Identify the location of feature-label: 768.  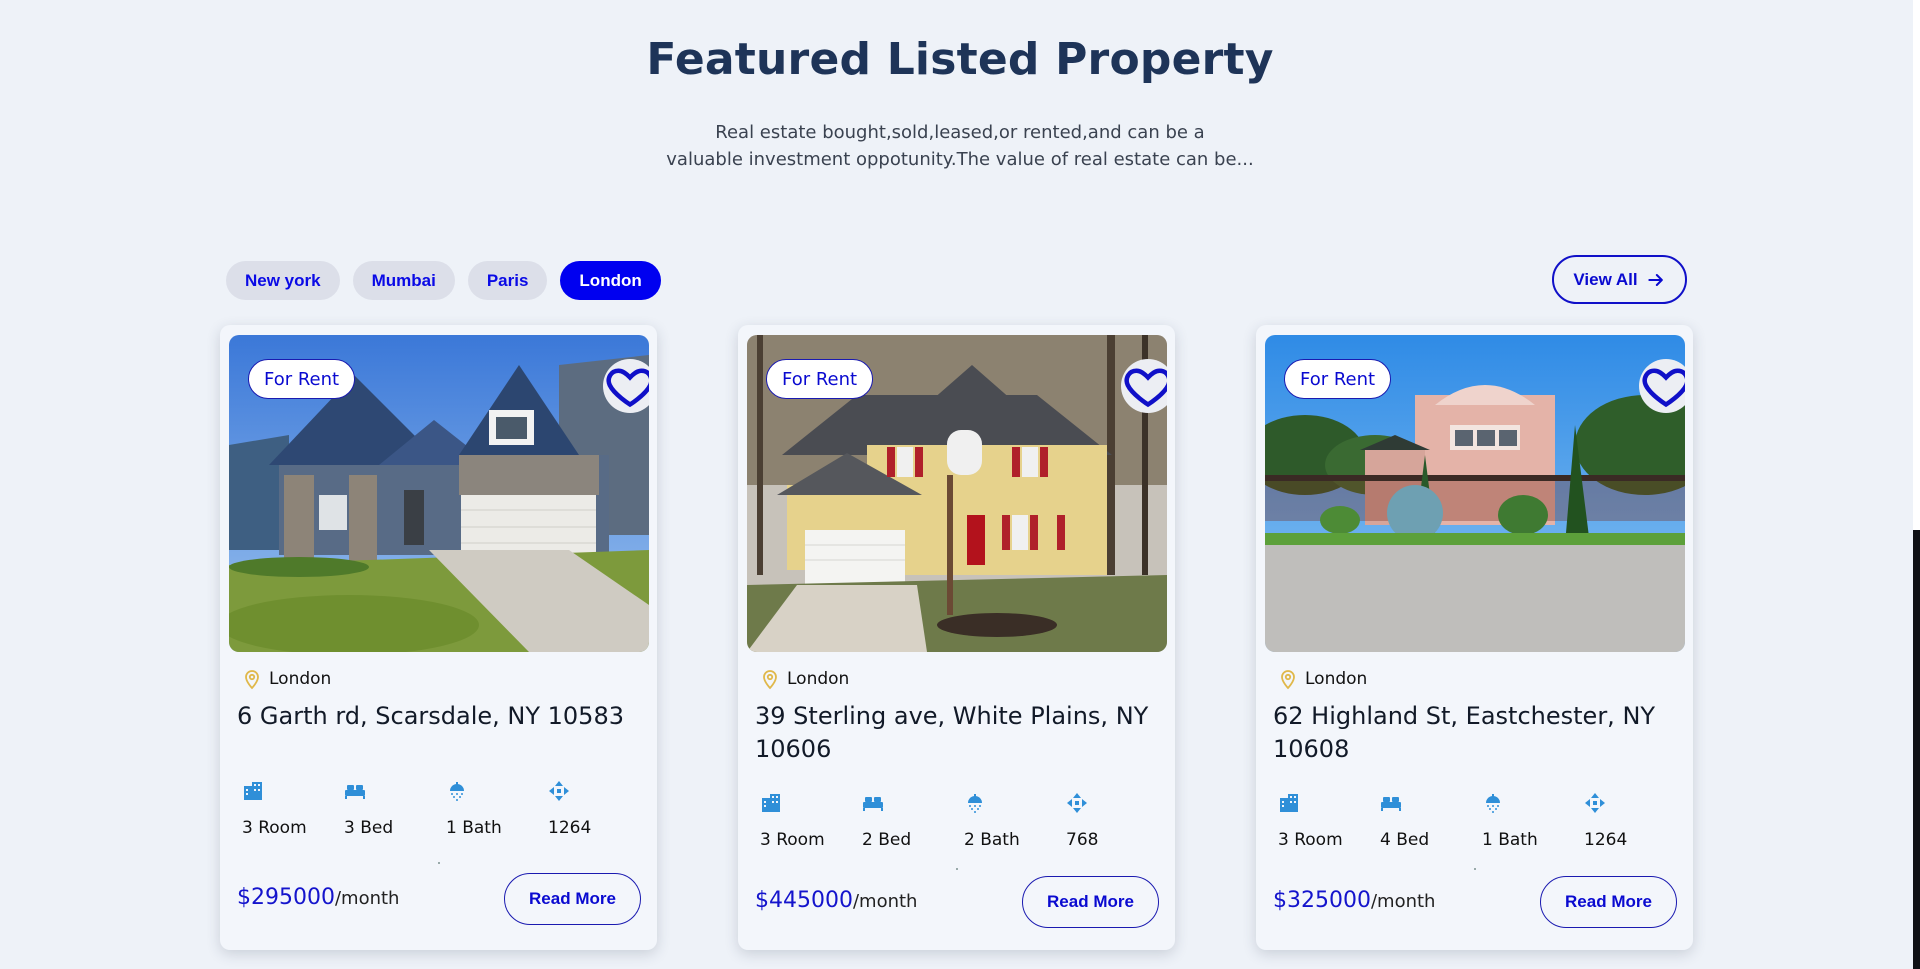
(1082, 840).